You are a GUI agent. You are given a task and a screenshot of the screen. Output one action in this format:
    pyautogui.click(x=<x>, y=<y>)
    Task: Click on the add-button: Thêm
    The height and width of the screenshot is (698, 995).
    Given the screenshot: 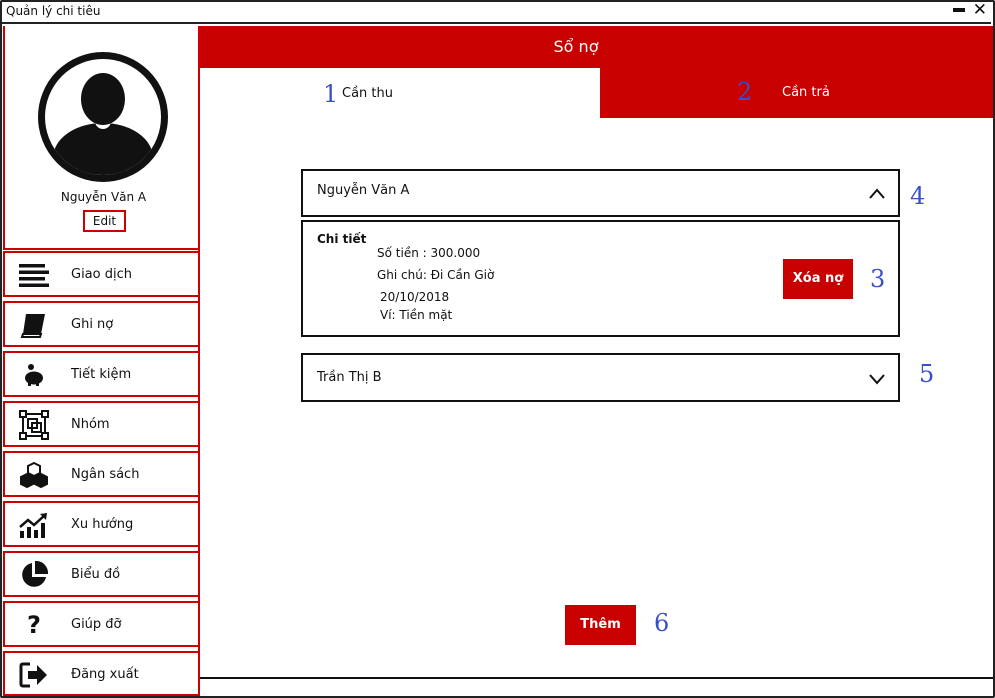 What is the action you would take?
    pyautogui.click(x=600, y=625)
    